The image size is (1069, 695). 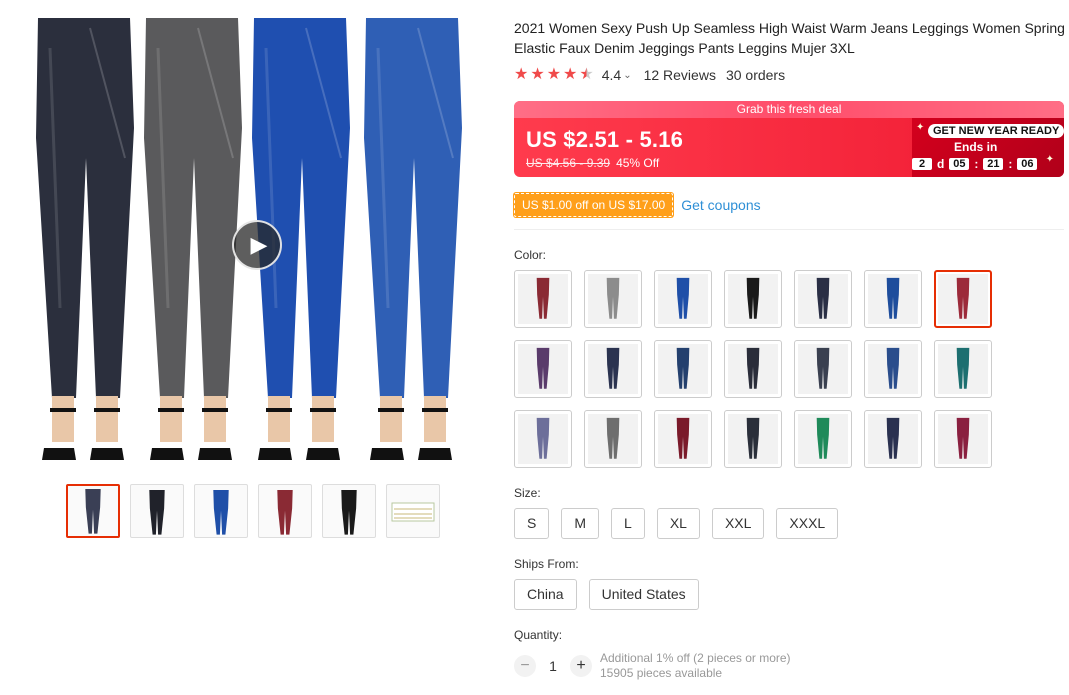 What do you see at coordinates (789, 229) in the screenshot?
I see `divider` at bounding box center [789, 229].